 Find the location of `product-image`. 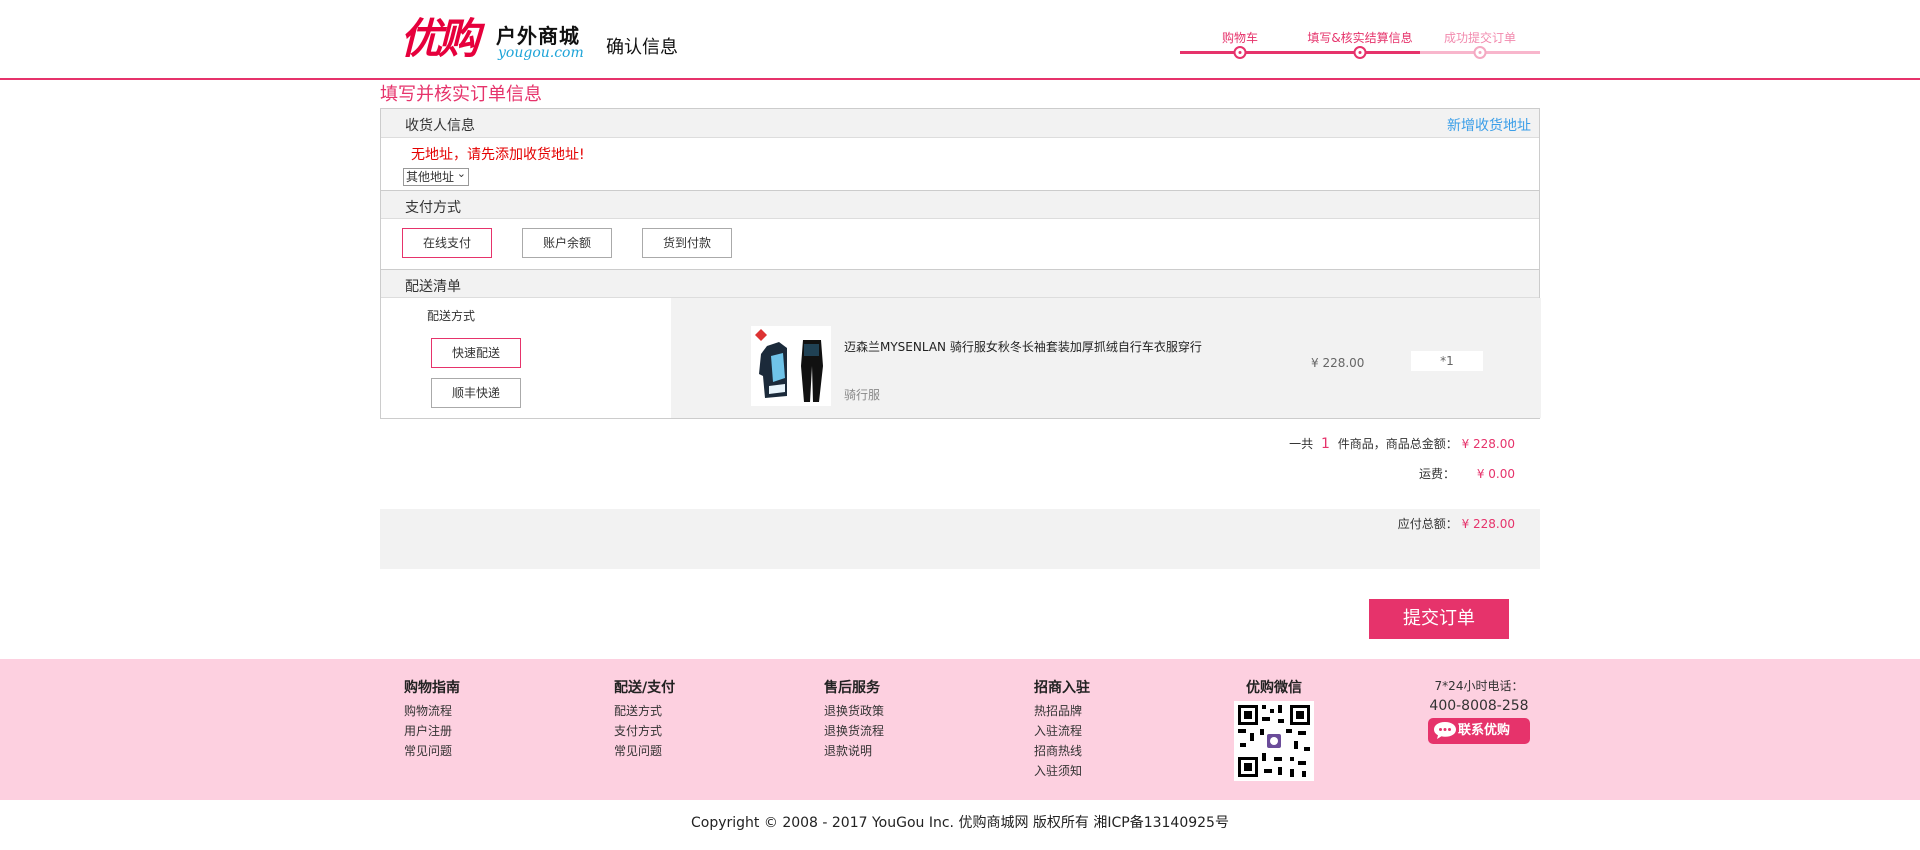

product-image is located at coordinates (791, 366).